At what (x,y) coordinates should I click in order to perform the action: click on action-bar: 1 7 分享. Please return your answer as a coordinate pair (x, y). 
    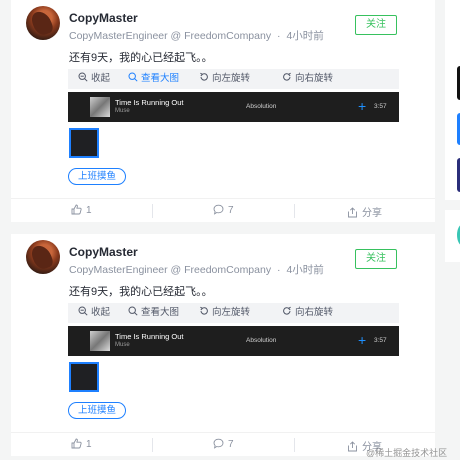
    Looking at the image, I should click on (223, 210).